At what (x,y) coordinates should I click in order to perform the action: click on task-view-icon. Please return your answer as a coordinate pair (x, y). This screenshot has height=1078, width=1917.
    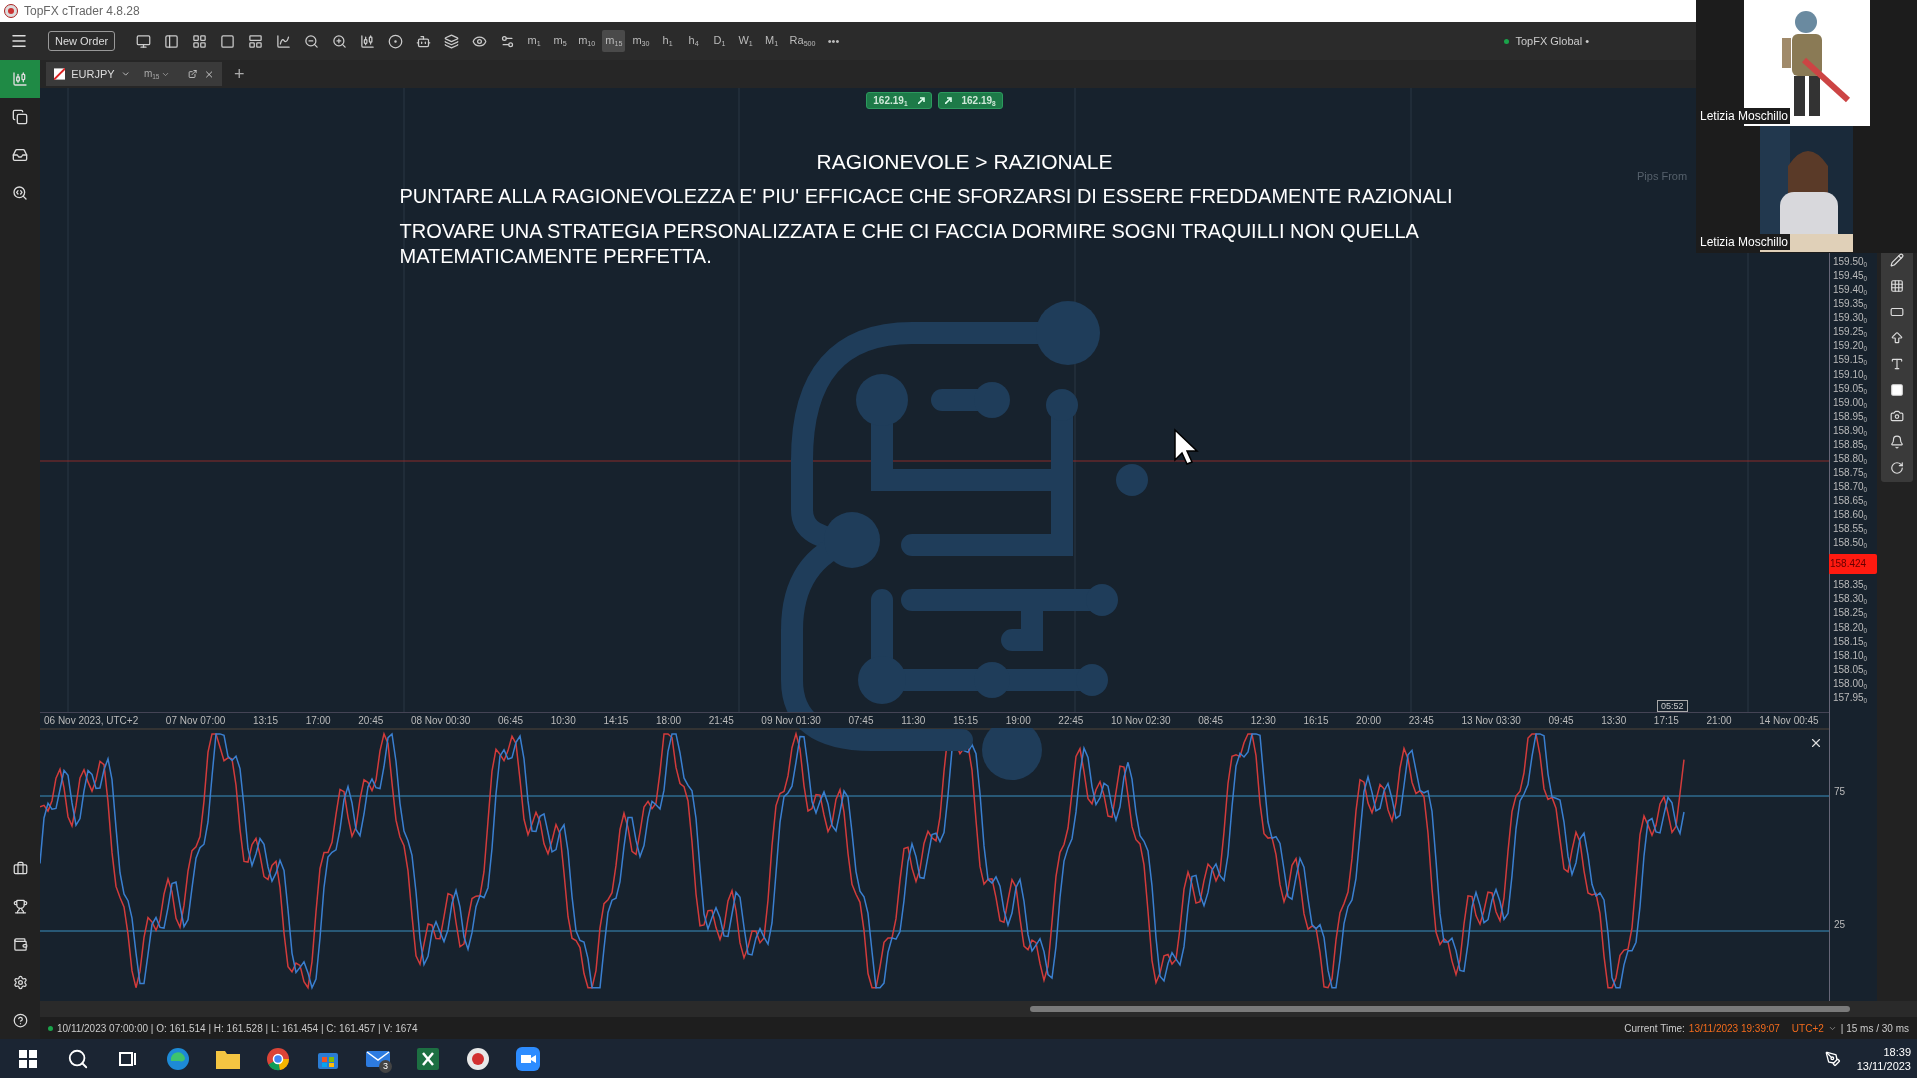
    Looking at the image, I should click on (128, 1058).